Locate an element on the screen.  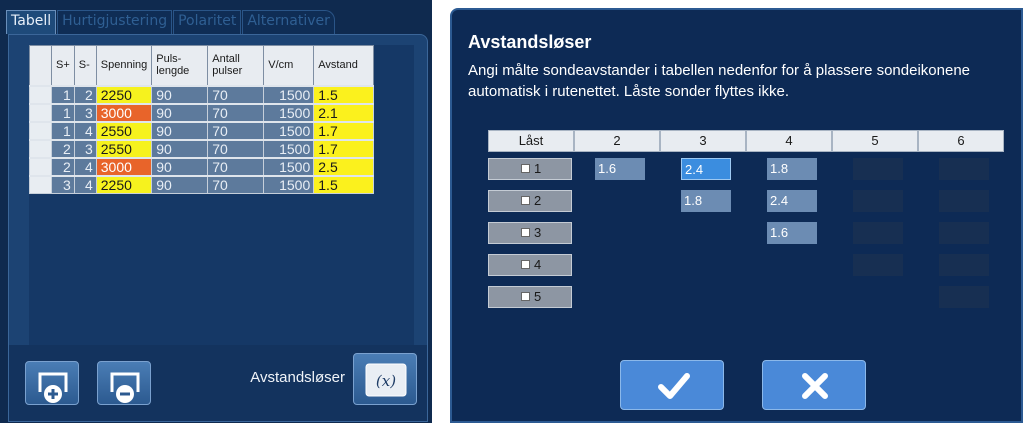
s-minus-cell: 2 is located at coordinates (85, 94).